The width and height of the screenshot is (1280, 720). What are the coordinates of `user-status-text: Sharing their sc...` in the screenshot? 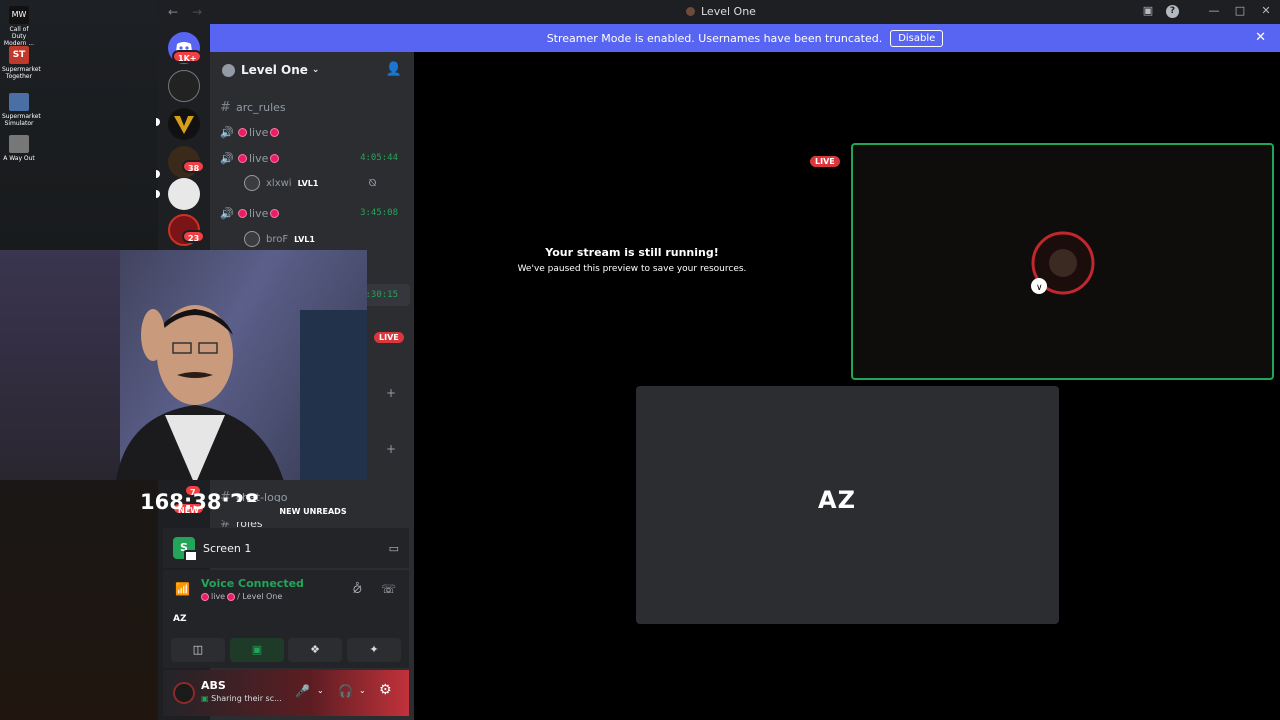 It's located at (246, 698).